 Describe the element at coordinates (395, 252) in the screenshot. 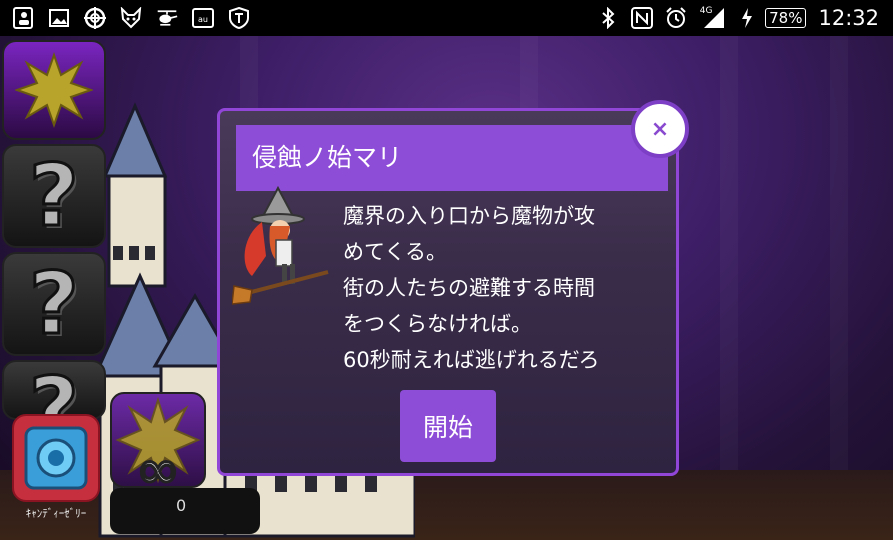

I see `description-line: めてくる。` at that location.